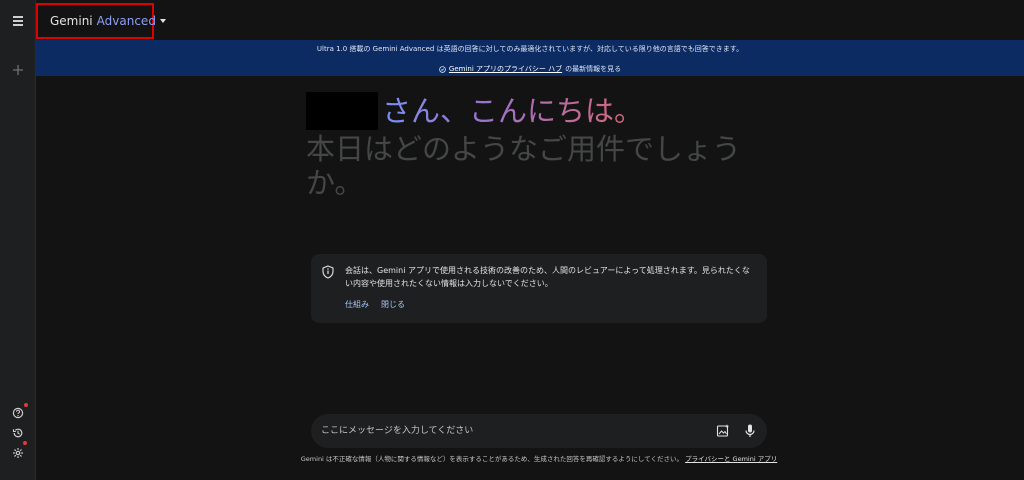 This screenshot has height=480, width=1024. Describe the element at coordinates (328, 272) in the screenshot. I see `shield-icon` at that location.